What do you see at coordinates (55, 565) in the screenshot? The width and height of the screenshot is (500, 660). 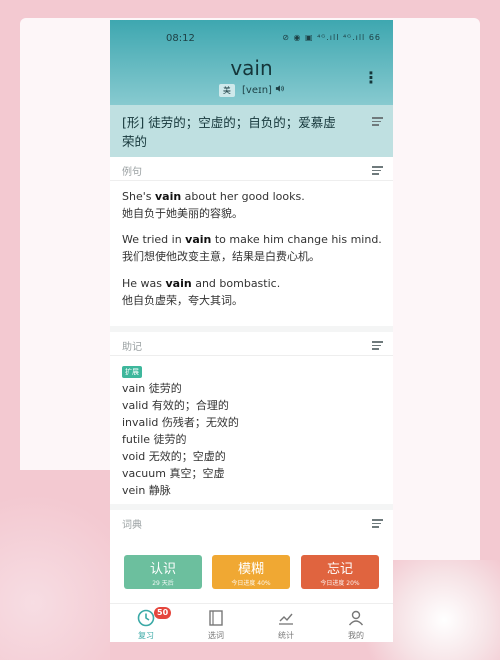 I see `decor-left` at bounding box center [55, 565].